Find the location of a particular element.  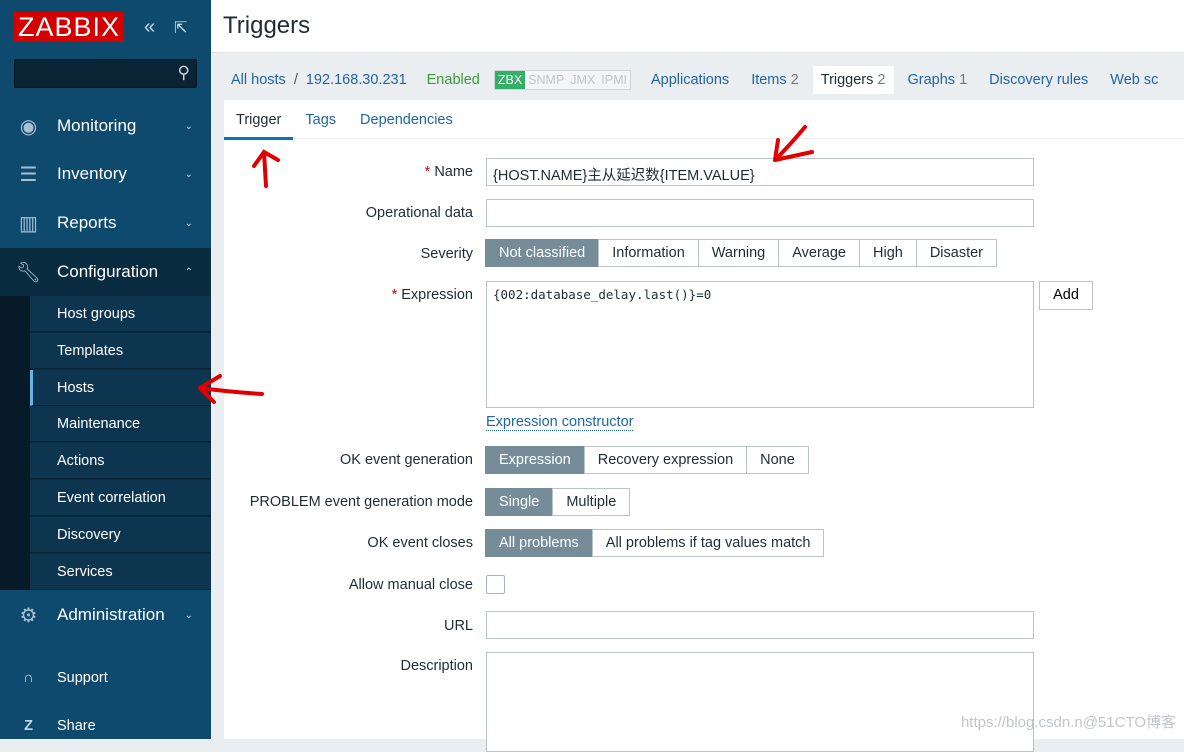

arrow-annotation-tab is located at coordinates (266, 168).